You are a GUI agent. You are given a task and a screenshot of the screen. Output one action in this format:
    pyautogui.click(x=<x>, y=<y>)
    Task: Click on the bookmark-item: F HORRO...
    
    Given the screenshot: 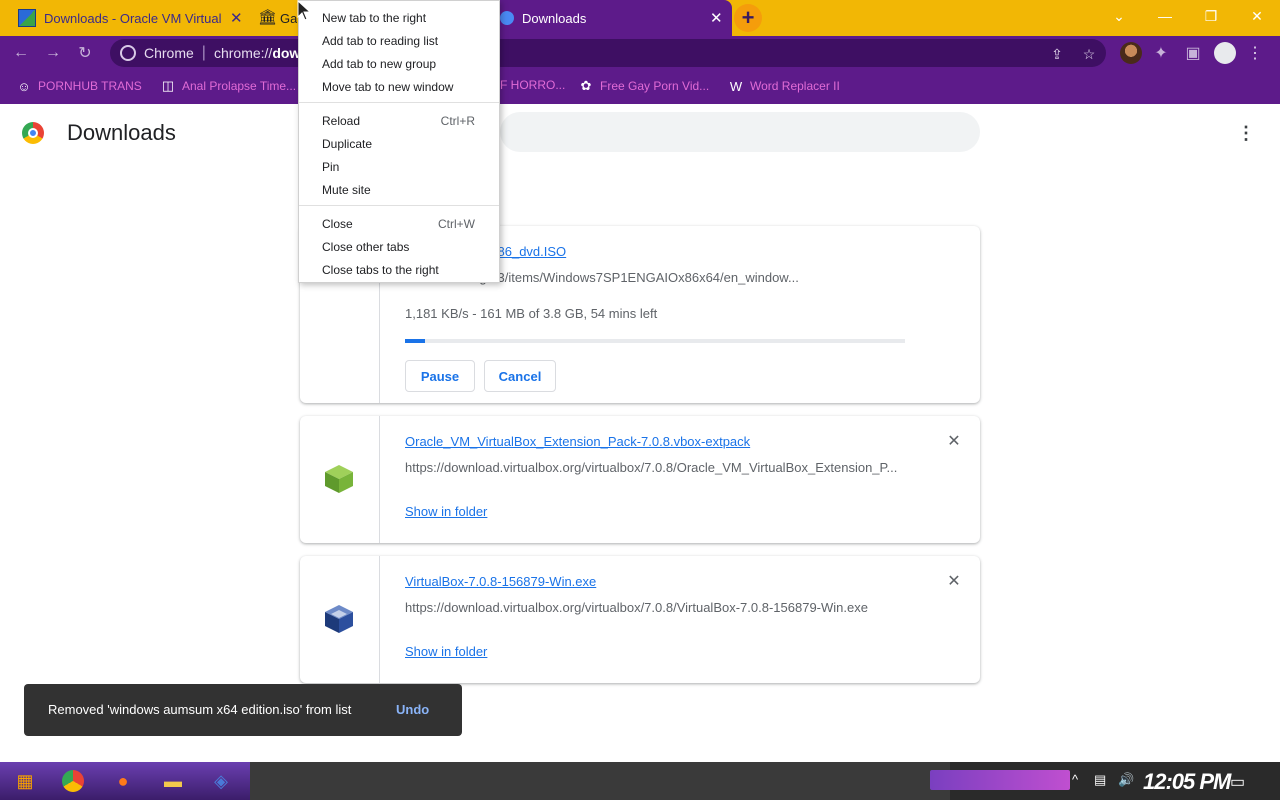 What is the action you would take?
    pyautogui.click(x=532, y=85)
    